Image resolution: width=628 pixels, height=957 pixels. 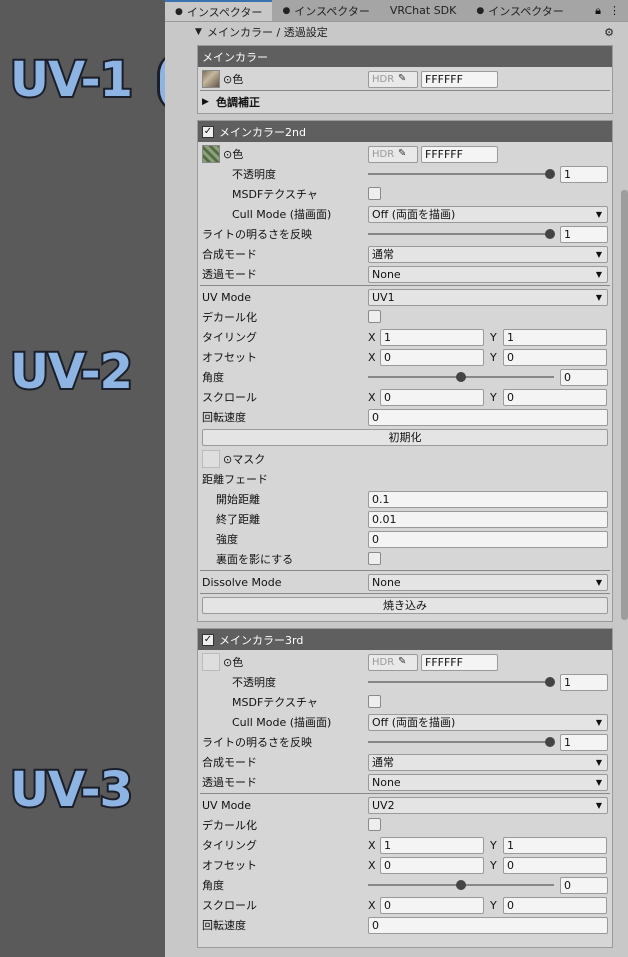 What do you see at coordinates (254, 174) in the screenshot?
I see `opacity-label: 不透明度` at bounding box center [254, 174].